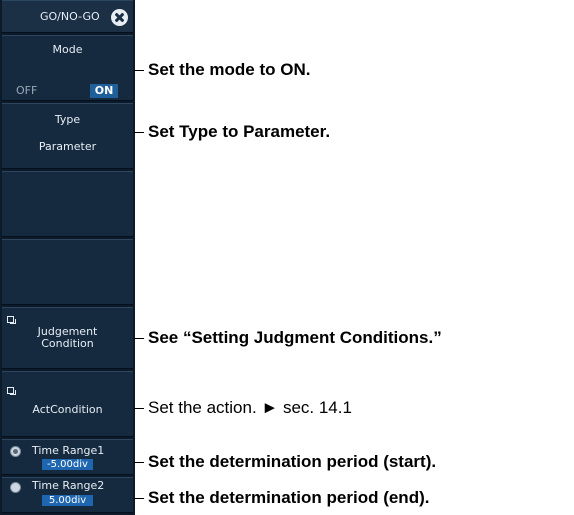 Image resolution: width=574 pixels, height=515 pixels. I want to click on mode-on-option: ON, so click(104, 91).